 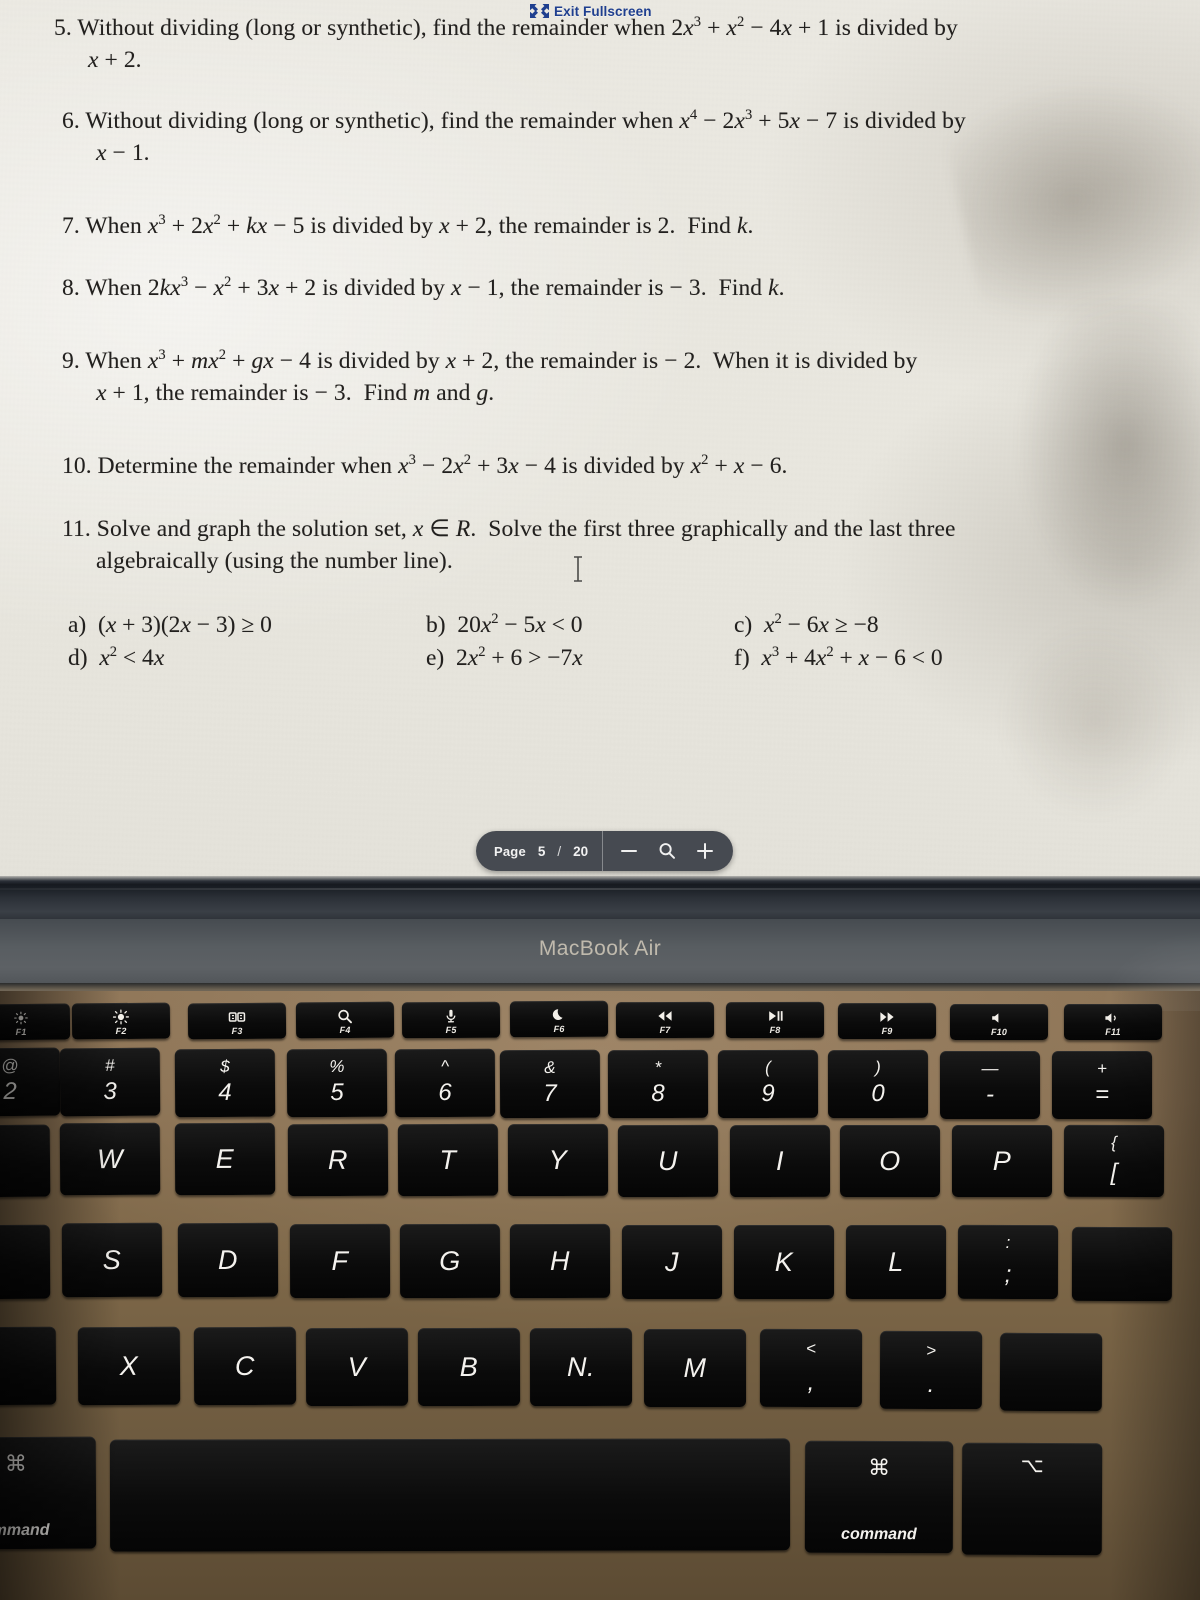 What do you see at coordinates (1032, 1499) in the screenshot?
I see `key-option-right: ⌥` at bounding box center [1032, 1499].